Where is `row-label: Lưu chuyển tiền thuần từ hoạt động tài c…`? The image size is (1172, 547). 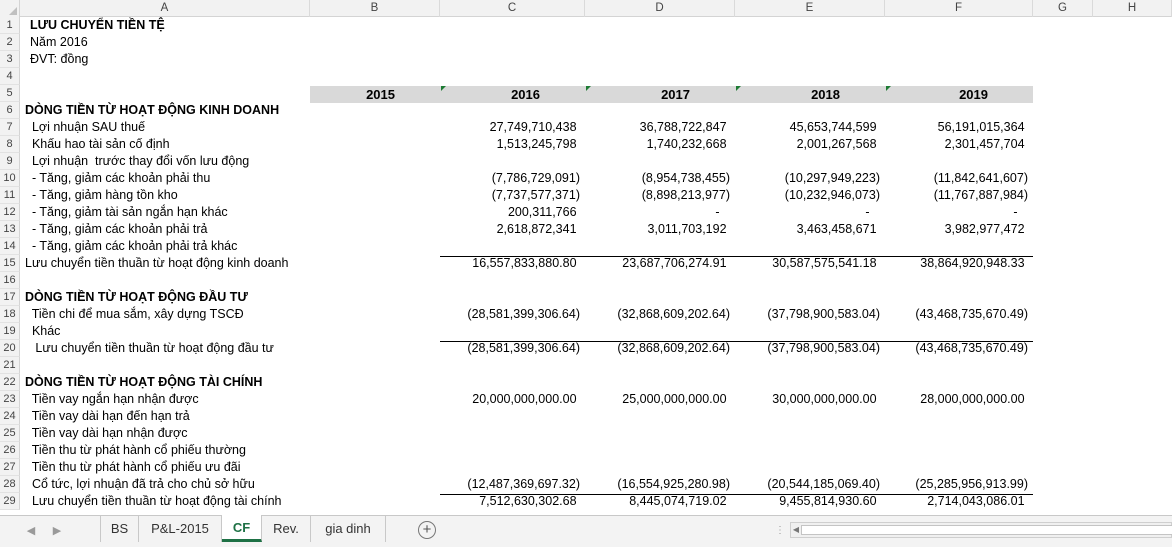
row-label: Lưu chuyển tiền thuần từ hoạt động tài c… is located at coordinates (153, 501).